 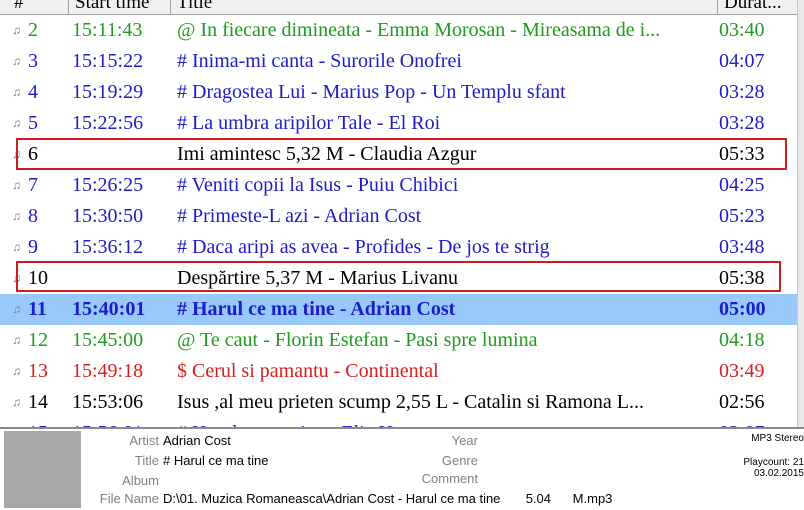 What do you see at coordinates (742, 61) in the screenshot?
I see `row-duration: 04:07` at bounding box center [742, 61].